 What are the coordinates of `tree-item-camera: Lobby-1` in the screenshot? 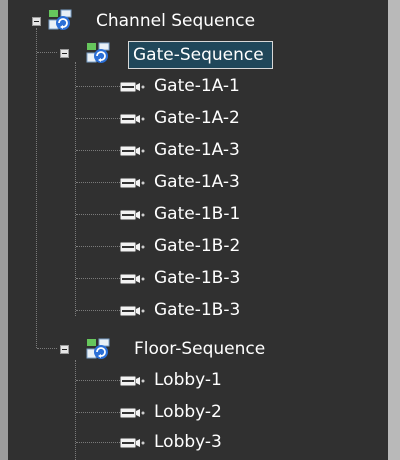 It's located at (198, 381).